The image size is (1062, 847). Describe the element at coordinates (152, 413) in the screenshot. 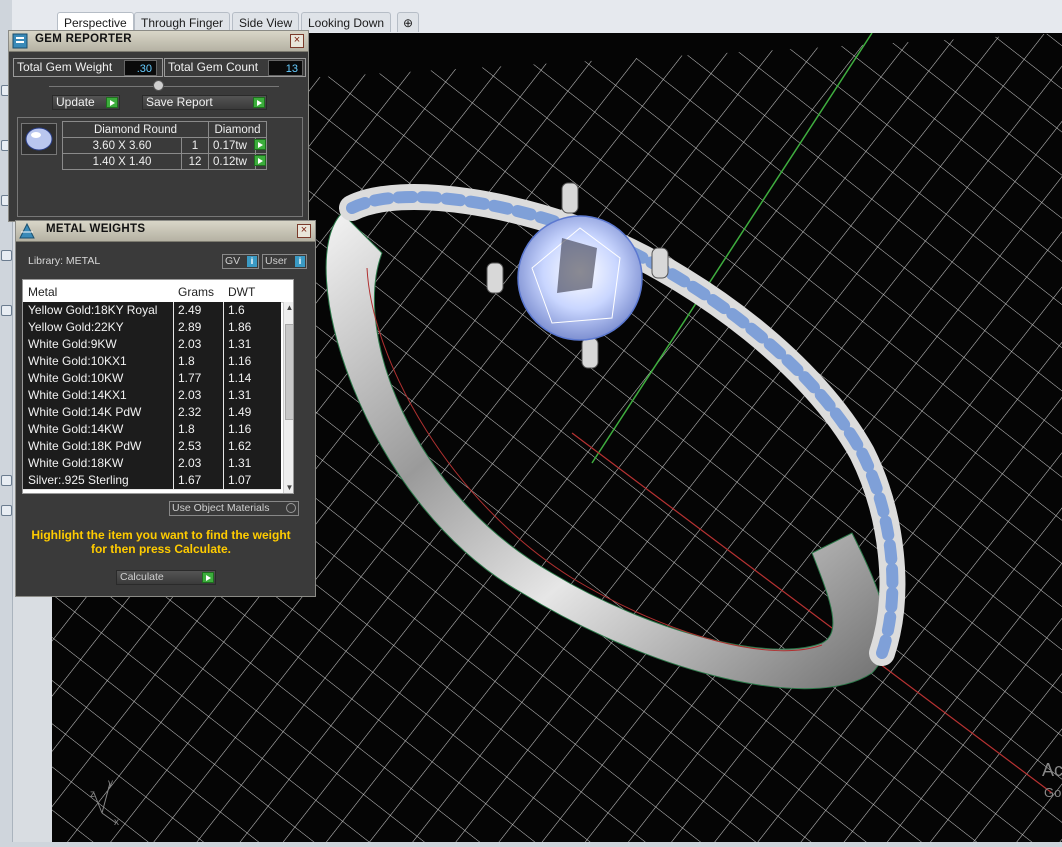

I see `metal-table-row: White Gold:14K PdW 2.32 1.49` at that location.